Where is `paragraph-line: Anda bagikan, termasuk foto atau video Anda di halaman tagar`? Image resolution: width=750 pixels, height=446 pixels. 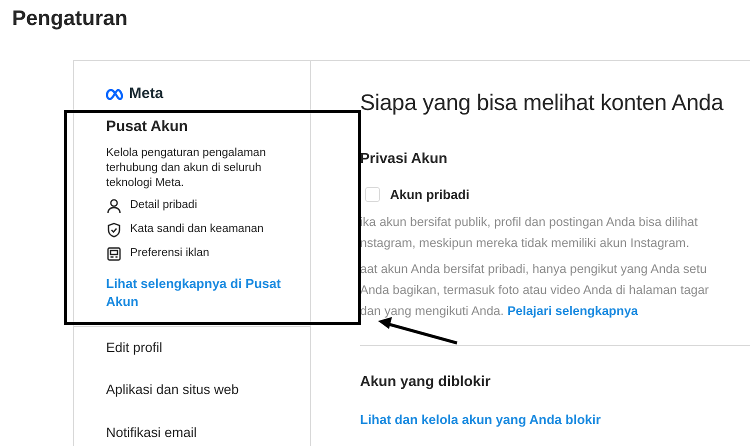 paragraph-line: Anda bagikan, termasuk foto atau video Anda di halaman tagar is located at coordinates (535, 291).